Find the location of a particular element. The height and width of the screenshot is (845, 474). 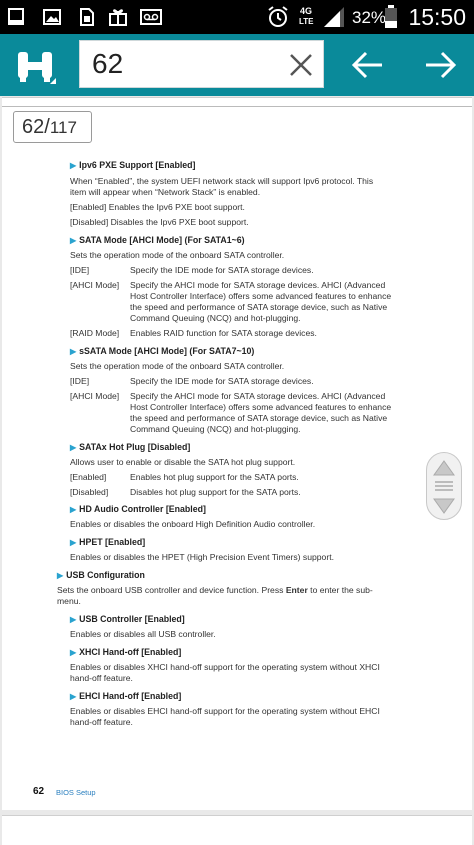

clear-search-icon is located at coordinates (301, 65).